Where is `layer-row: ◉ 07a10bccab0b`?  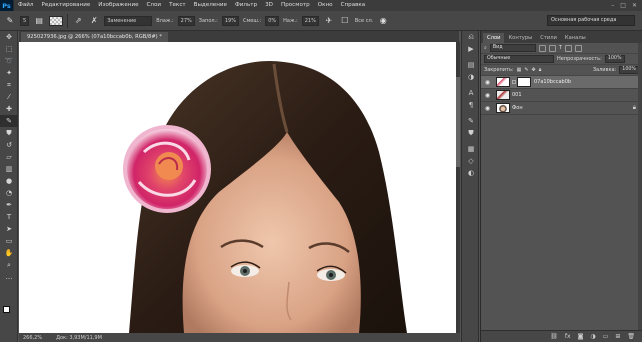
layer-row: ◉ 07a10bccab0b is located at coordinates (561, 82).